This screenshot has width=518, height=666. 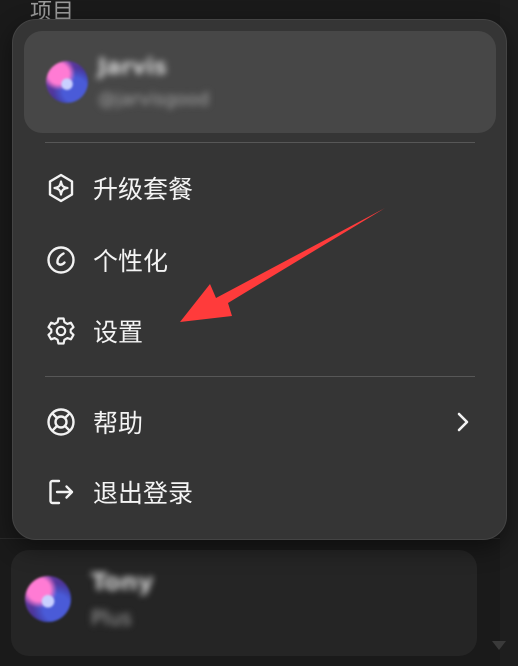 What do you see at coordinates (265, 492) in the screenshot?
I see `menu-item-logout: 退出登录` at bounding box center [265, 492].